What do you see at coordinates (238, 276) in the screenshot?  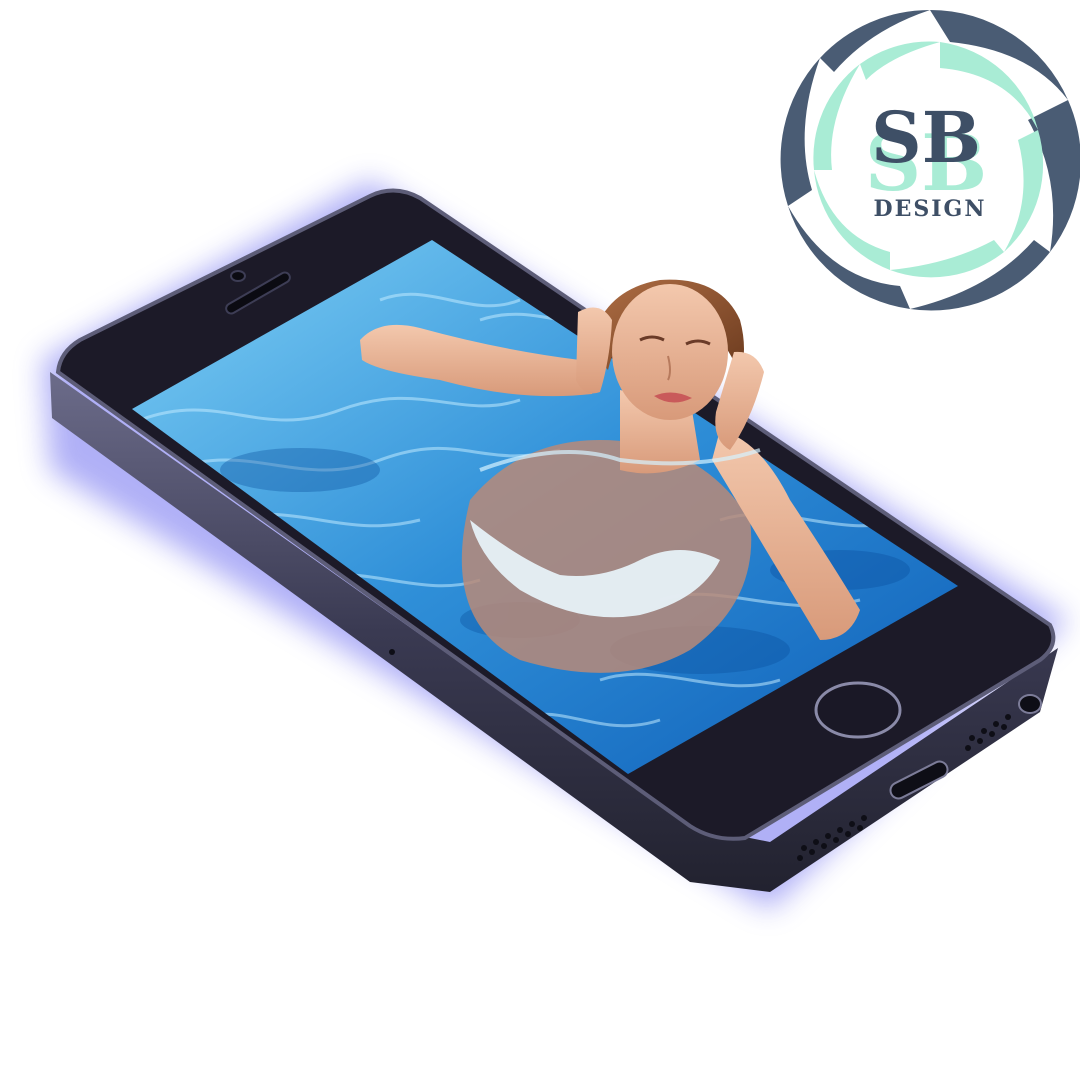 I see `front-camera-icon` at bounding box center [238, 276].